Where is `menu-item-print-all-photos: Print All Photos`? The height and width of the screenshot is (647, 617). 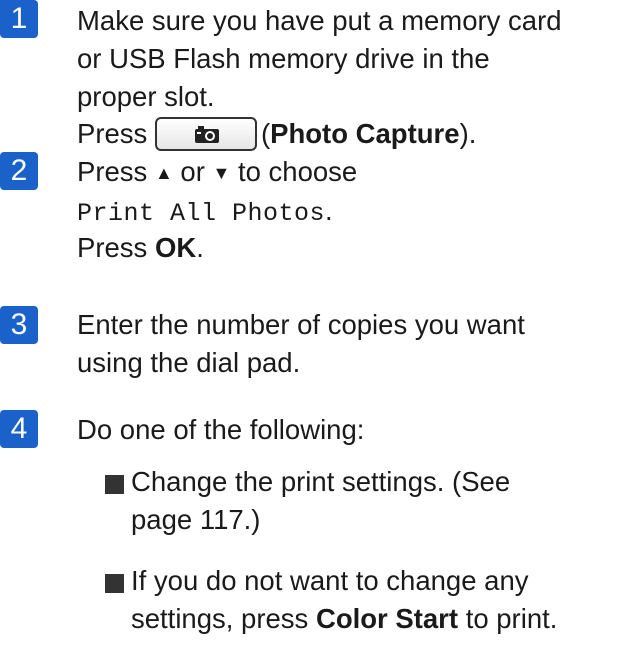
menu-item-print-all-photos: Print All Photos is located at coordinates (201, 213).